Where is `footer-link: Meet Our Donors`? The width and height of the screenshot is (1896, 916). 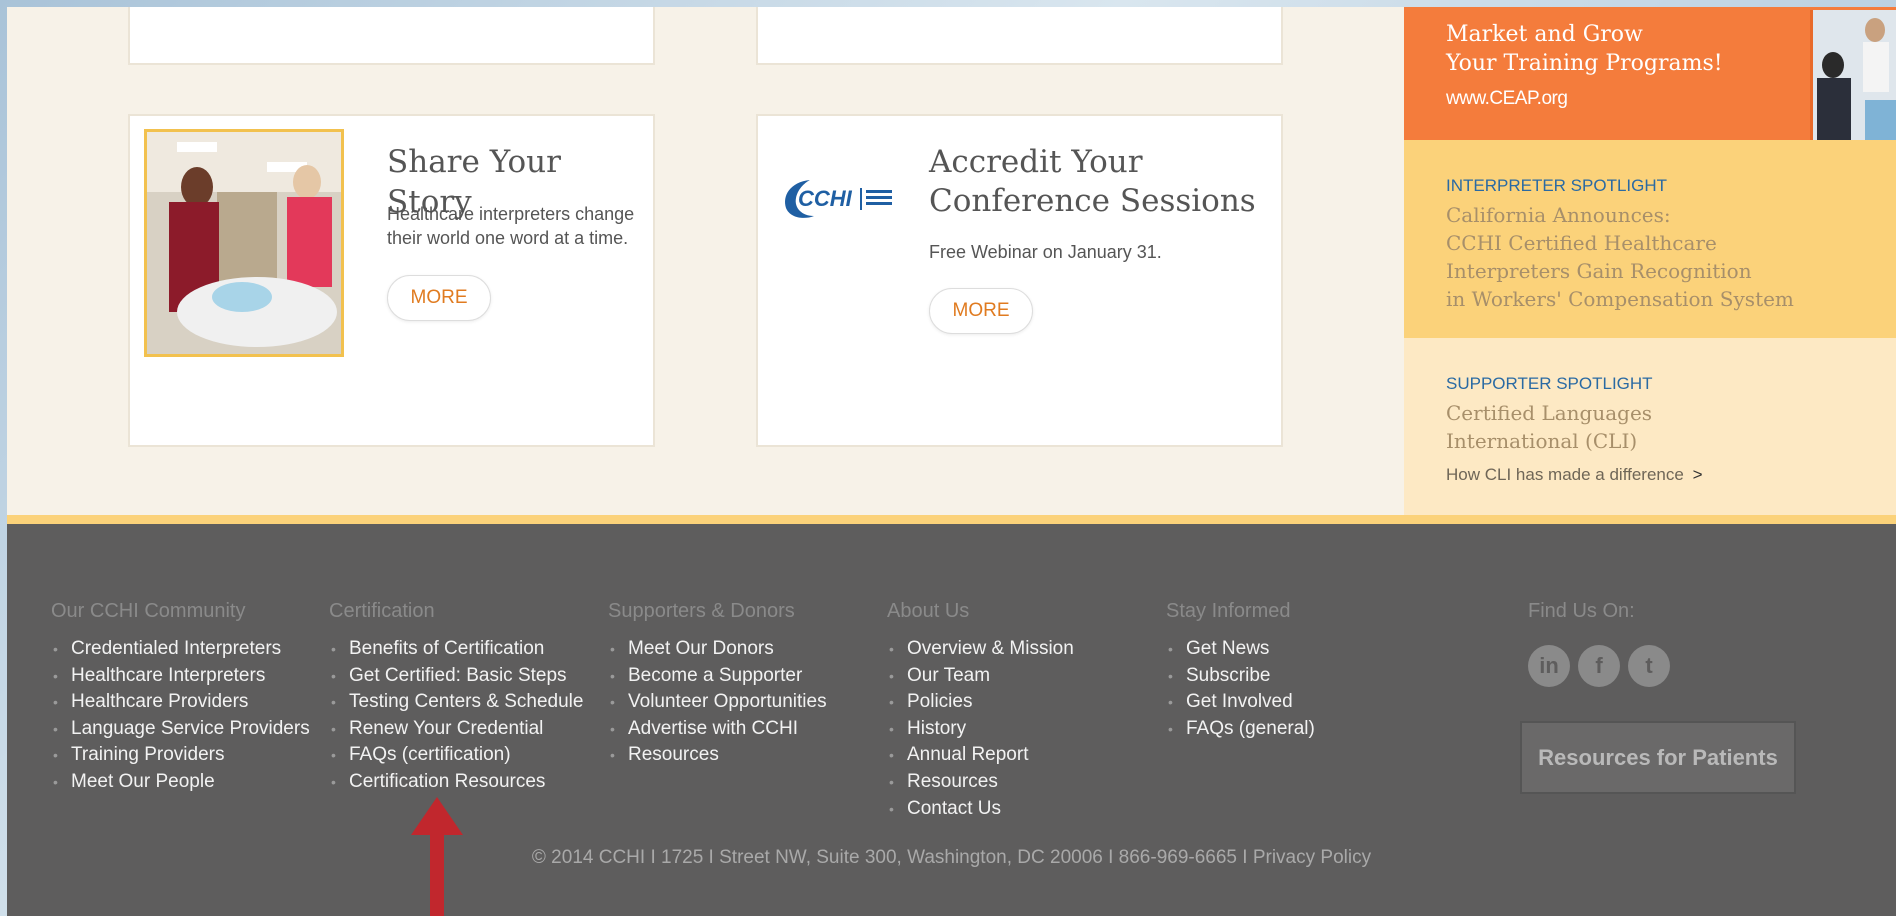
footer-link: Meet Our Donors is located at coordinates (717, 649).